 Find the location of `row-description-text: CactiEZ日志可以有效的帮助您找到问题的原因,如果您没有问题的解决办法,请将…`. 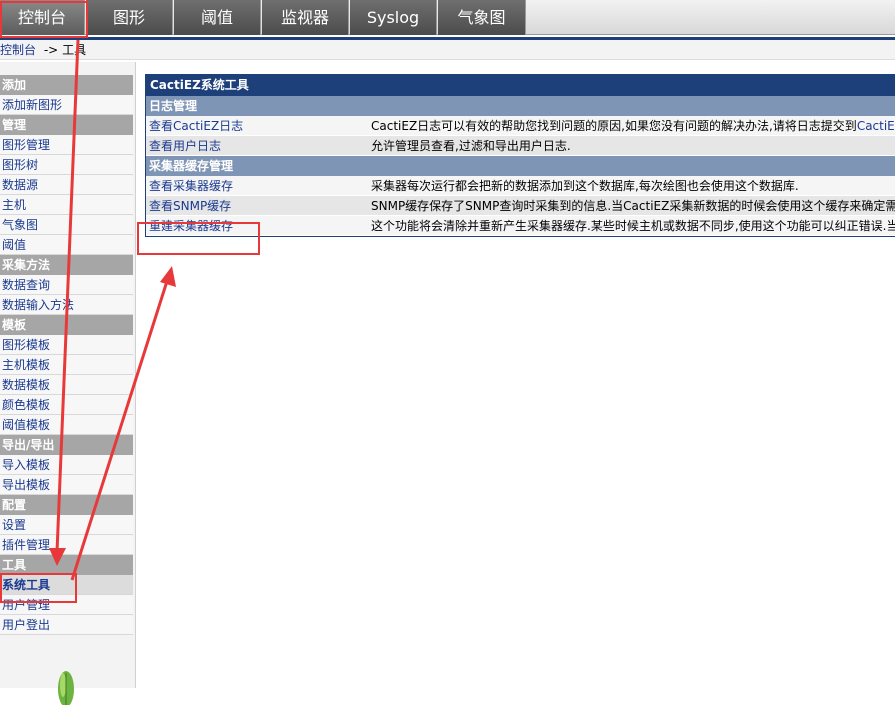

row-description-text: CactiEZ日志可以有效的帮助您找到问题的原因,如果您没有问题的解决办法,请将… is located at coordinates (614, 126).